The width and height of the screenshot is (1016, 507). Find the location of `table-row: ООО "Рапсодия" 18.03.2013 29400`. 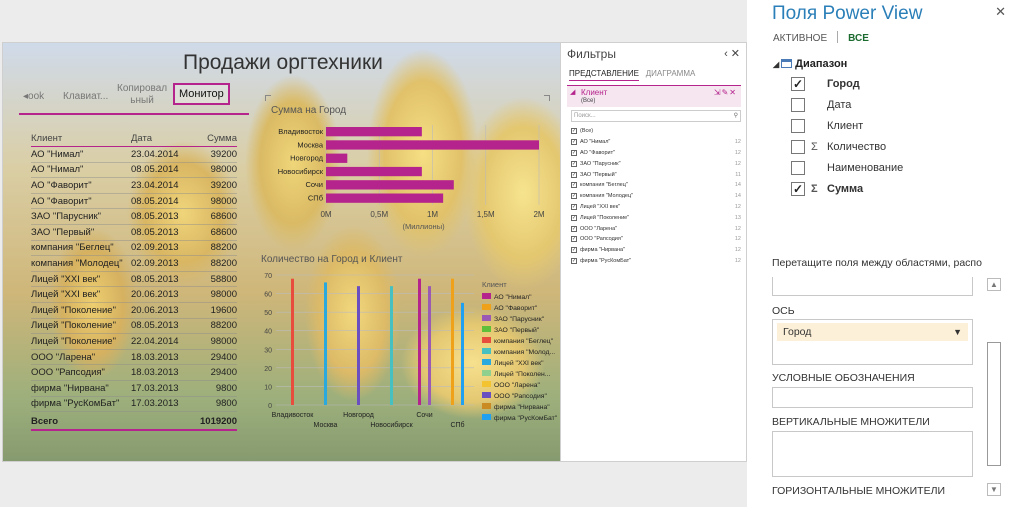

table-row: ООО "Рапсодия" 18.03.2013 29400 is located at coordinates (134, 373).